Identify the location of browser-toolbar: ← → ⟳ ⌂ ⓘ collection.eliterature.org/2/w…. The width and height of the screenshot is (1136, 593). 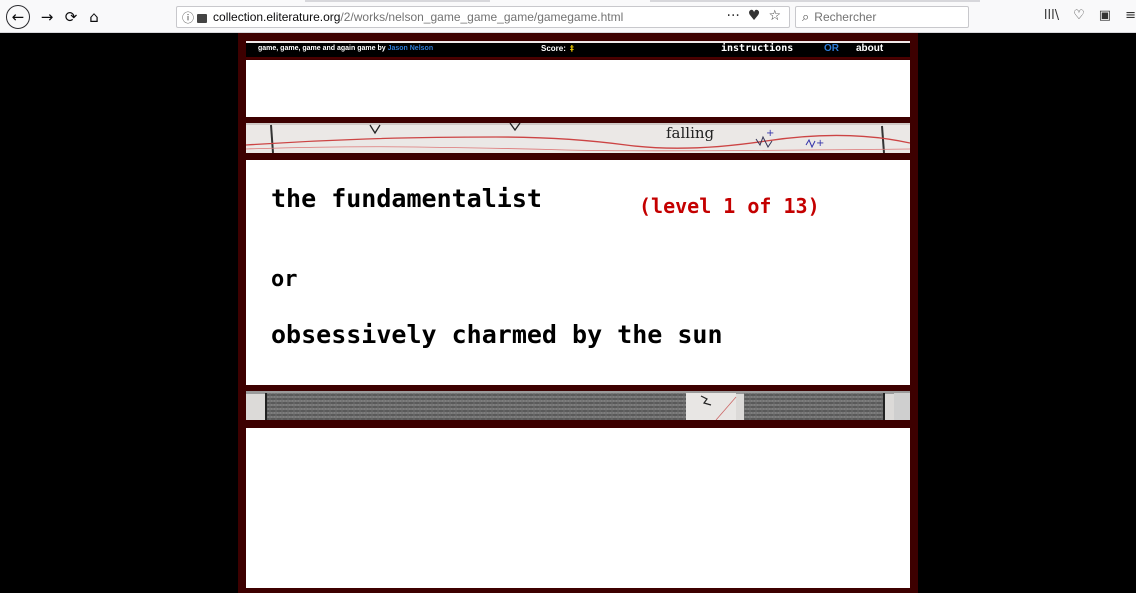
(568, 16).